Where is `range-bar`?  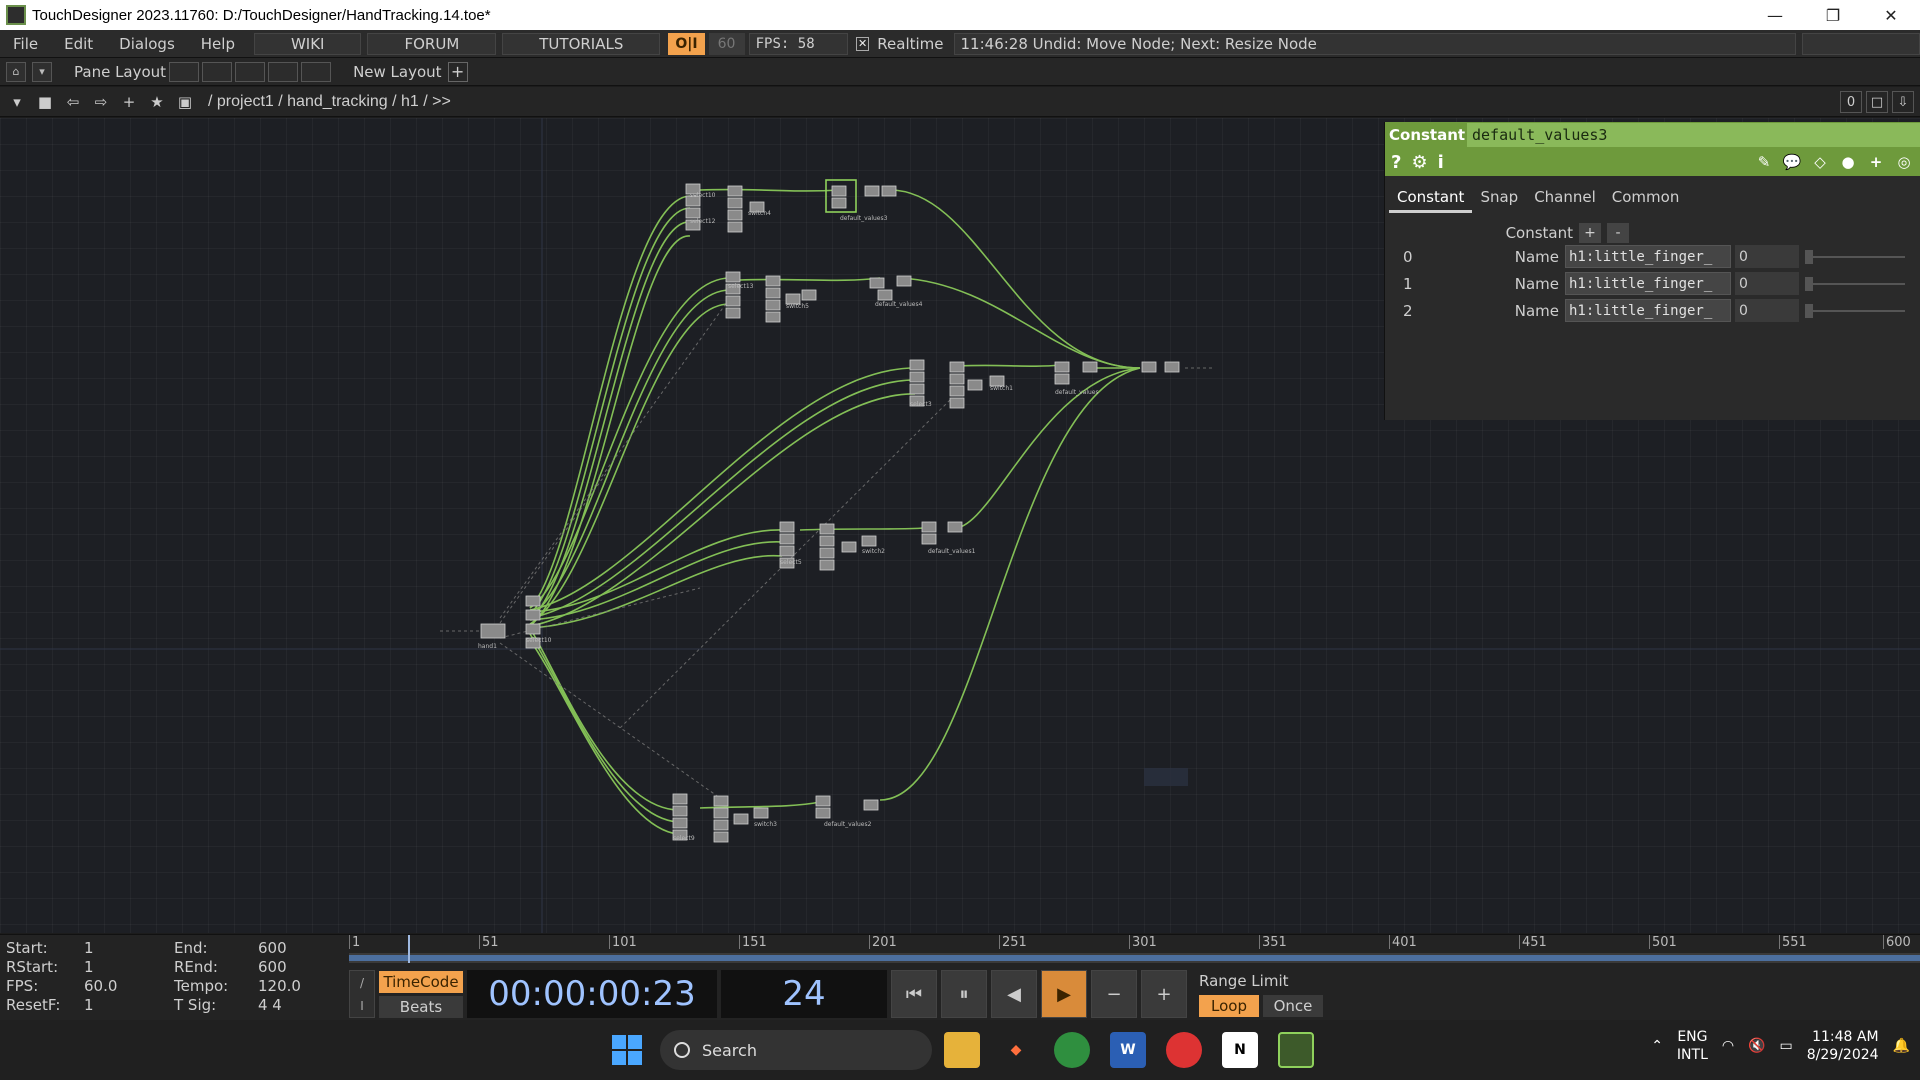 range-bar is located at coordinates (1134, 958).